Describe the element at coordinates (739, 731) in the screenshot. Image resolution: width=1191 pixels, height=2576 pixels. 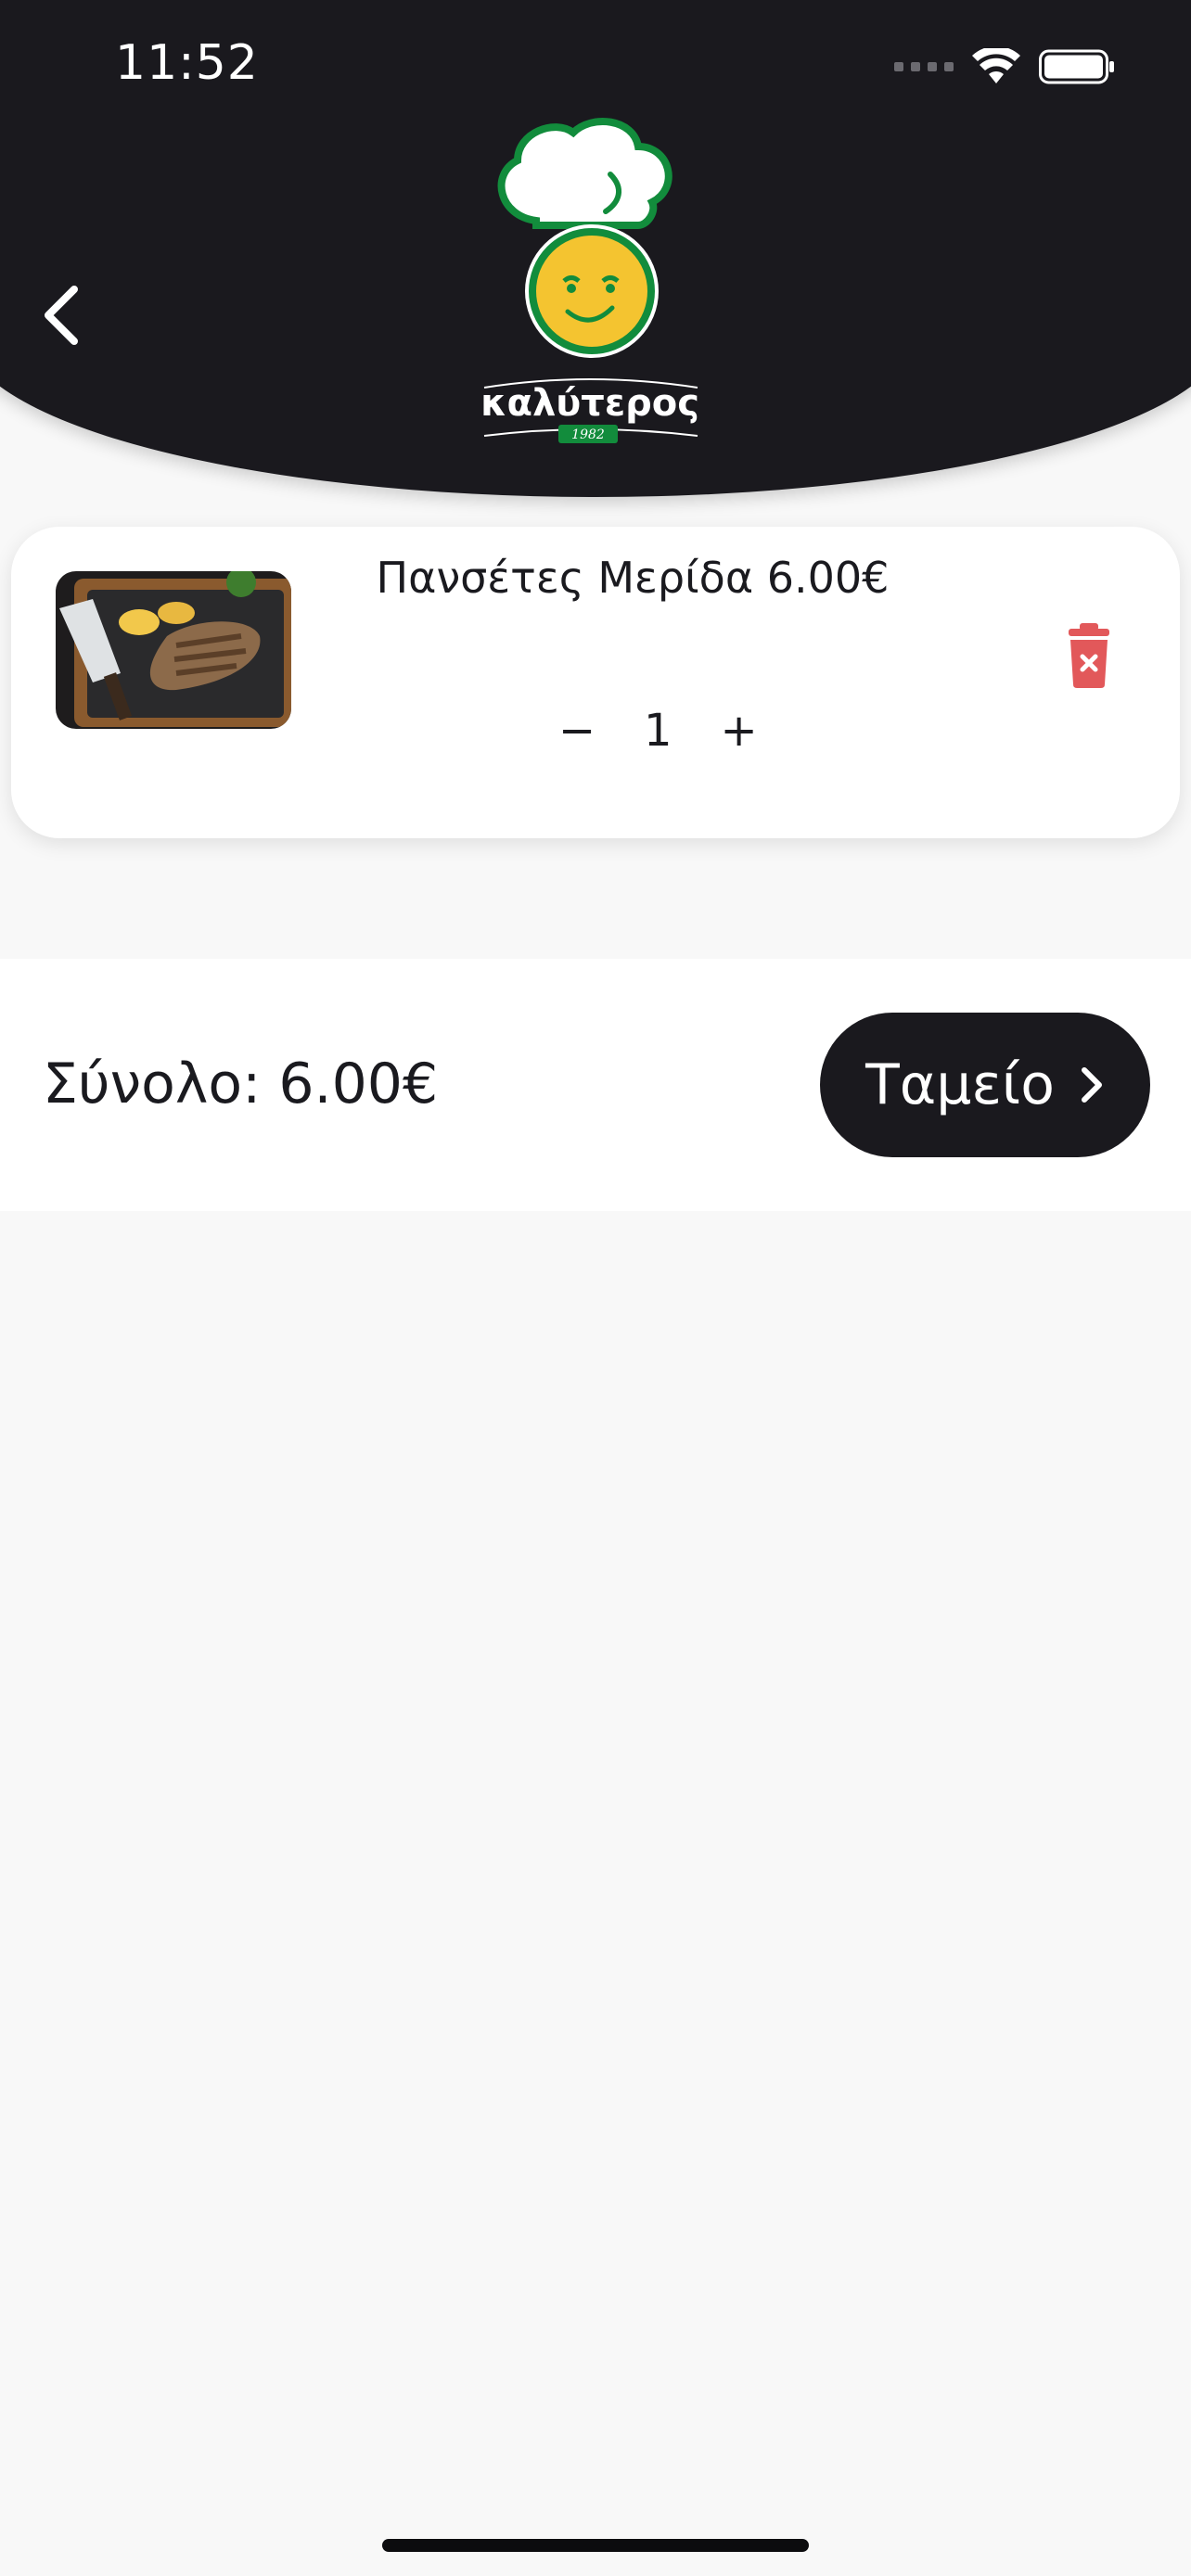
I see `increase-button: +` at that location.